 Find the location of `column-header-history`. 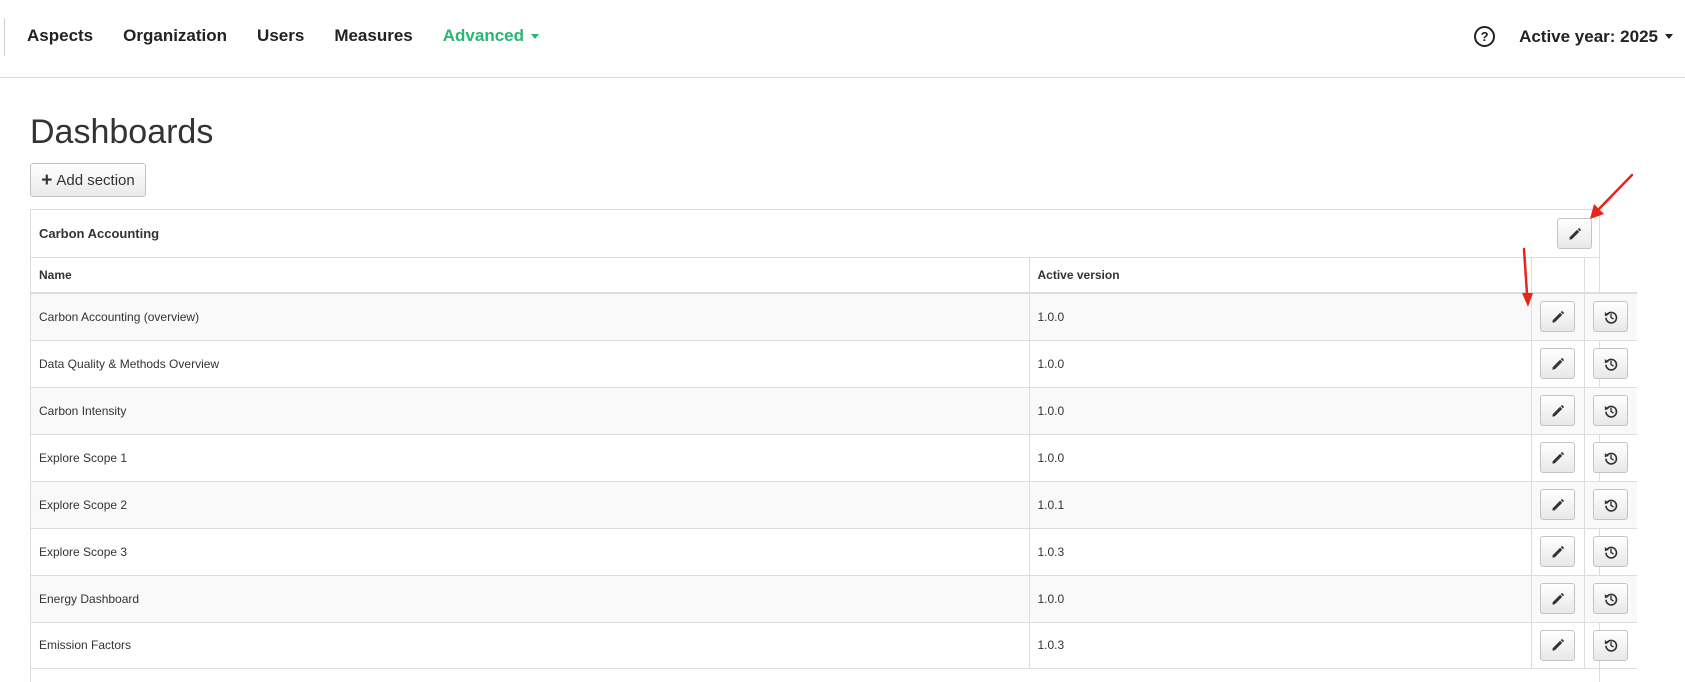

column-header-history is located at coordinates (1610, 276).